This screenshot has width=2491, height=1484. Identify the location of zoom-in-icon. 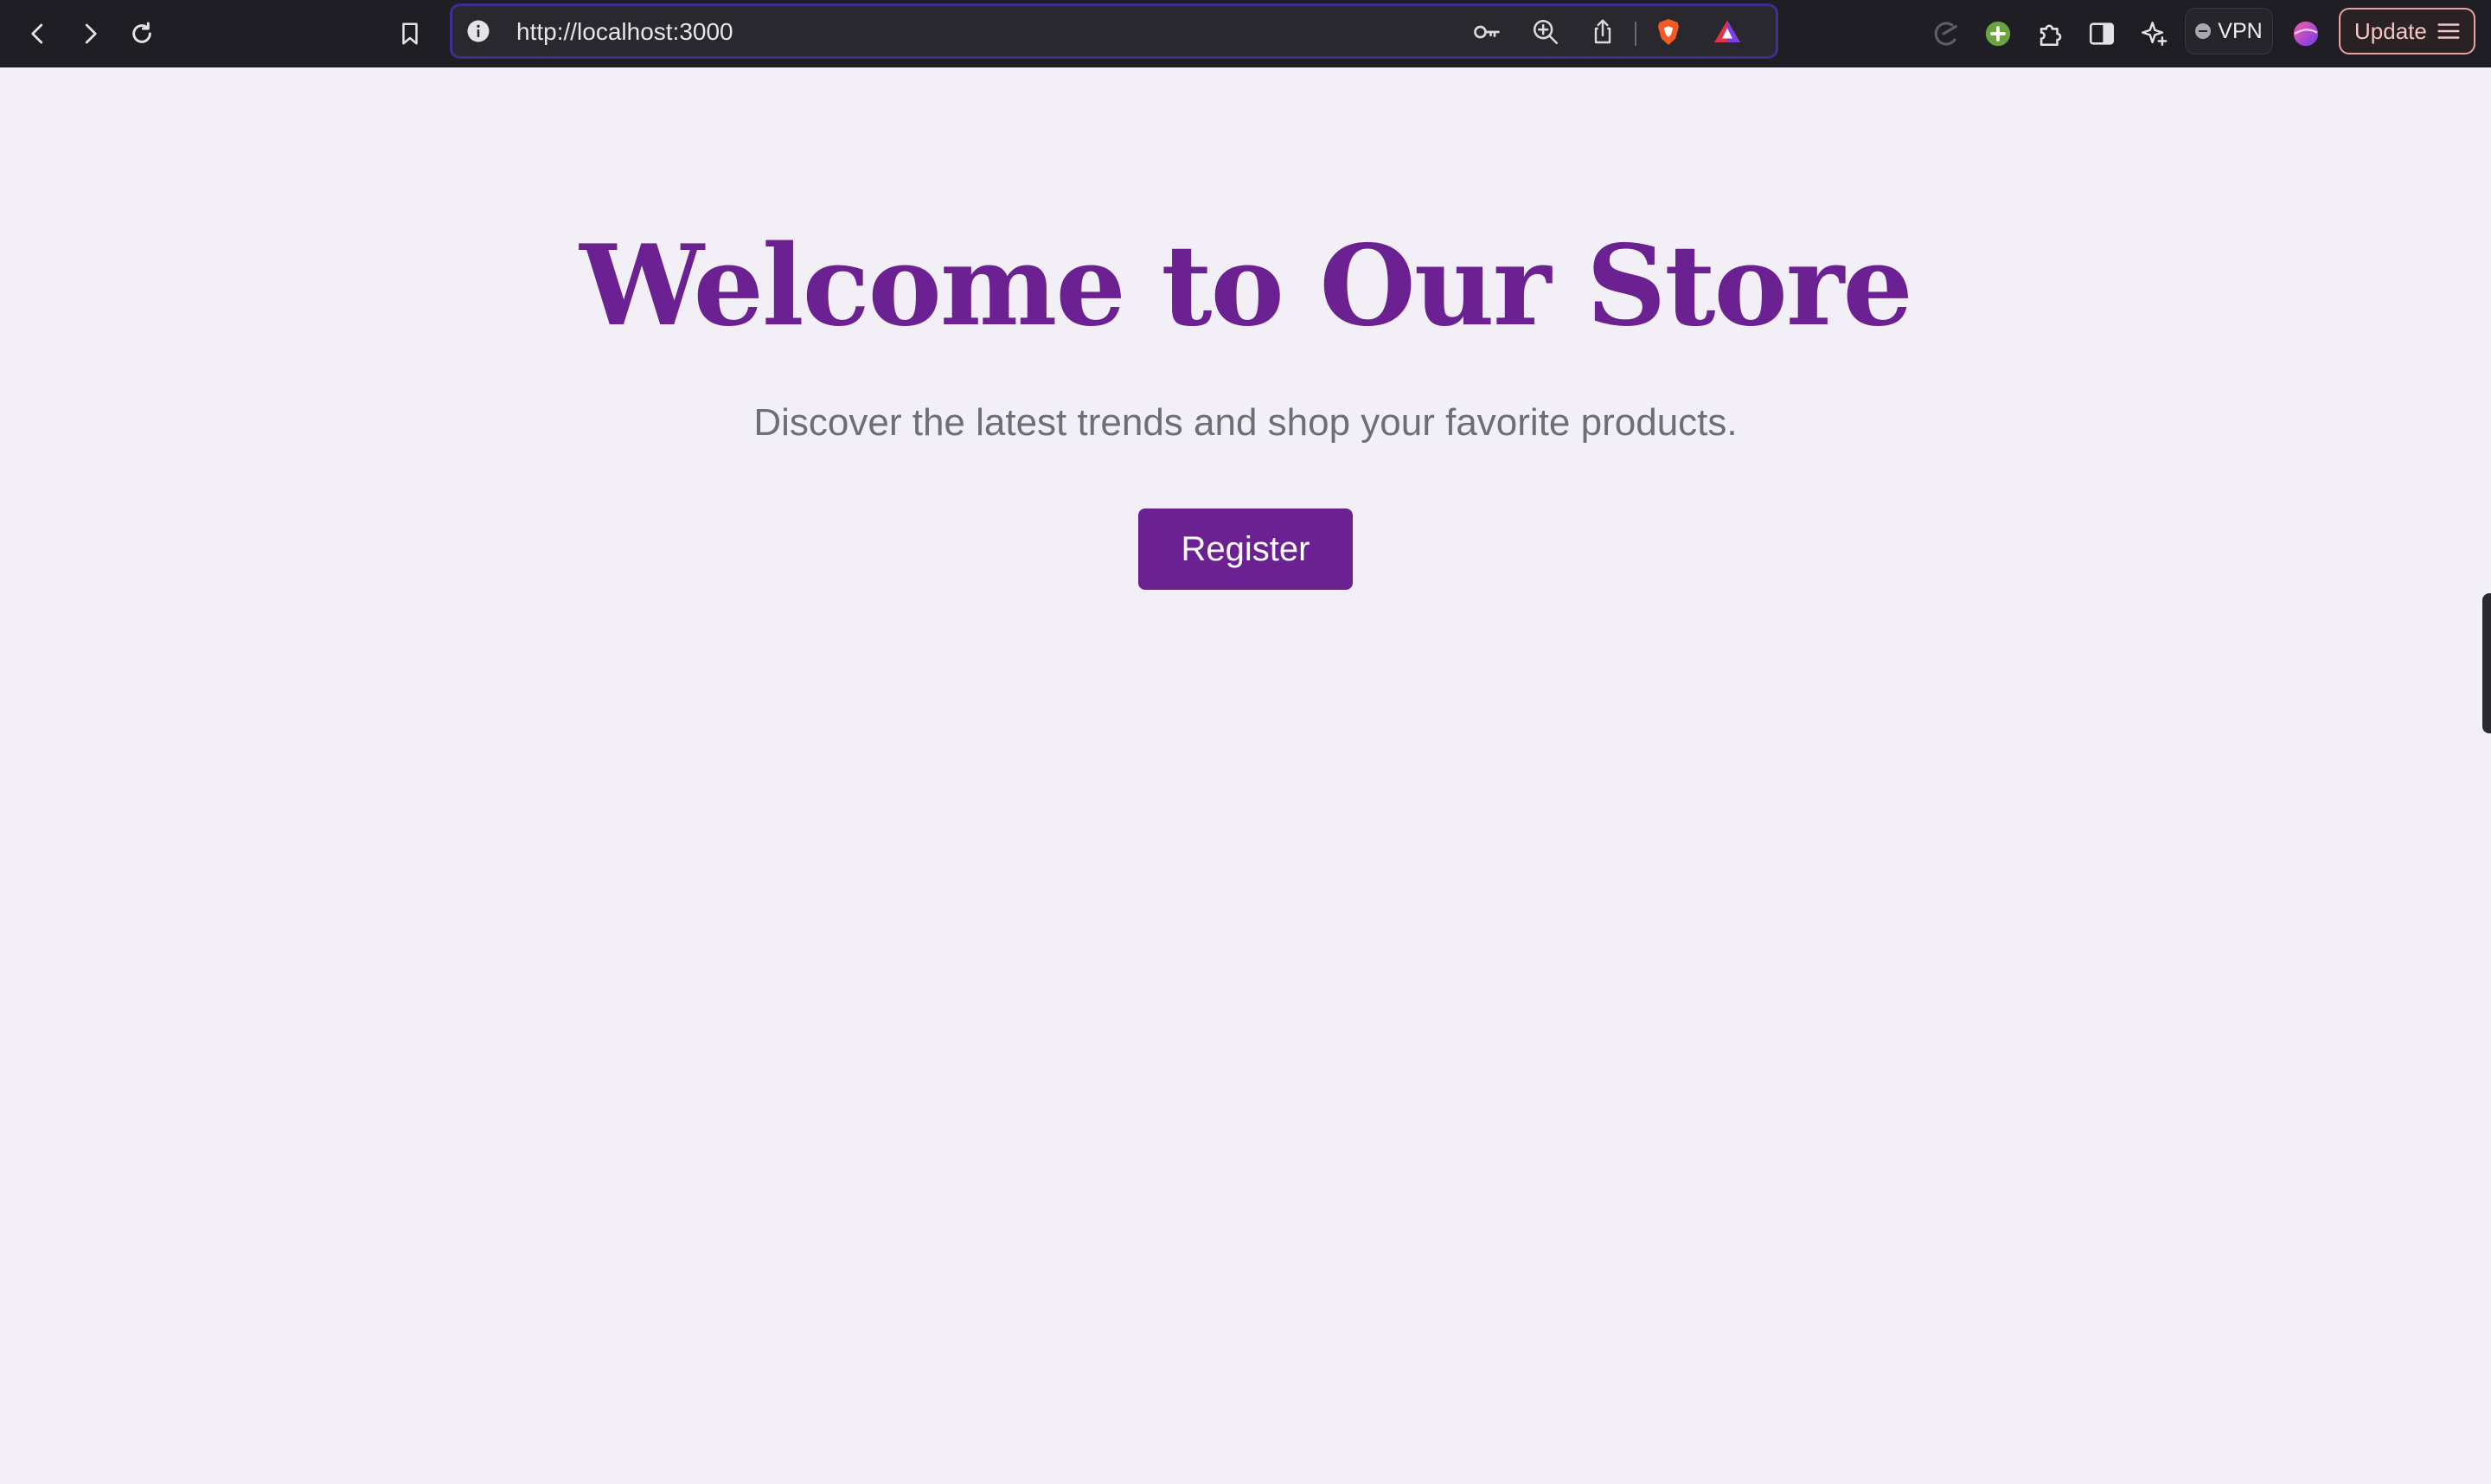
(1546, 32).